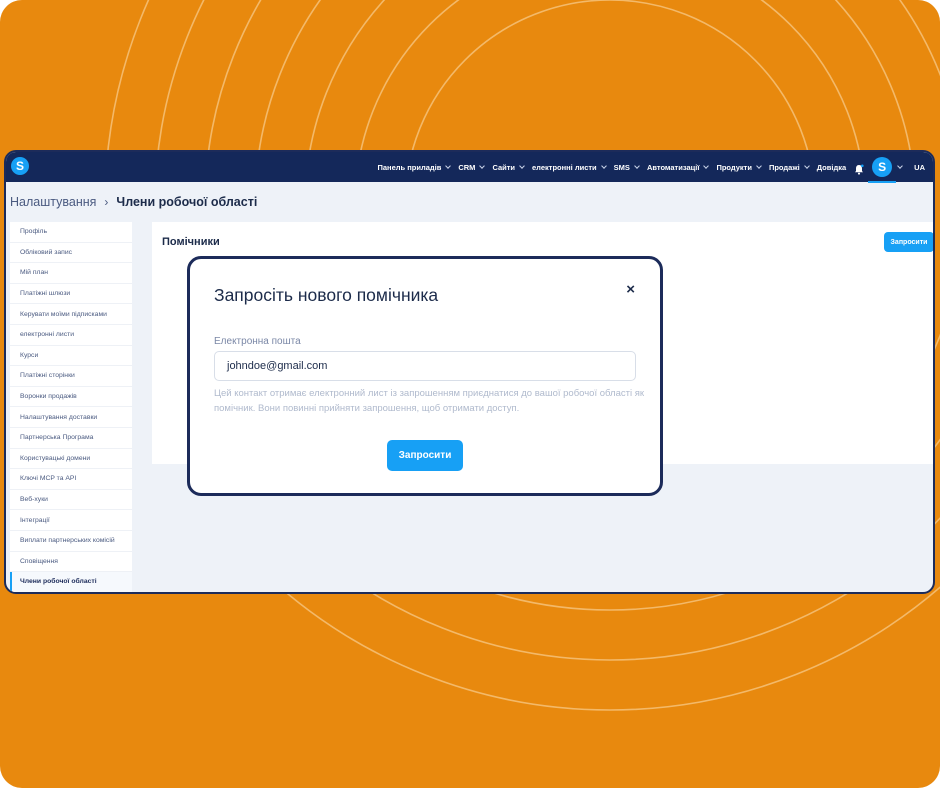 The height and width of the screenshot is (788, 940). Describe the element at coordinates (564, 167) in the screenshot. I see `nav-item-label: електронні листи` at that location.